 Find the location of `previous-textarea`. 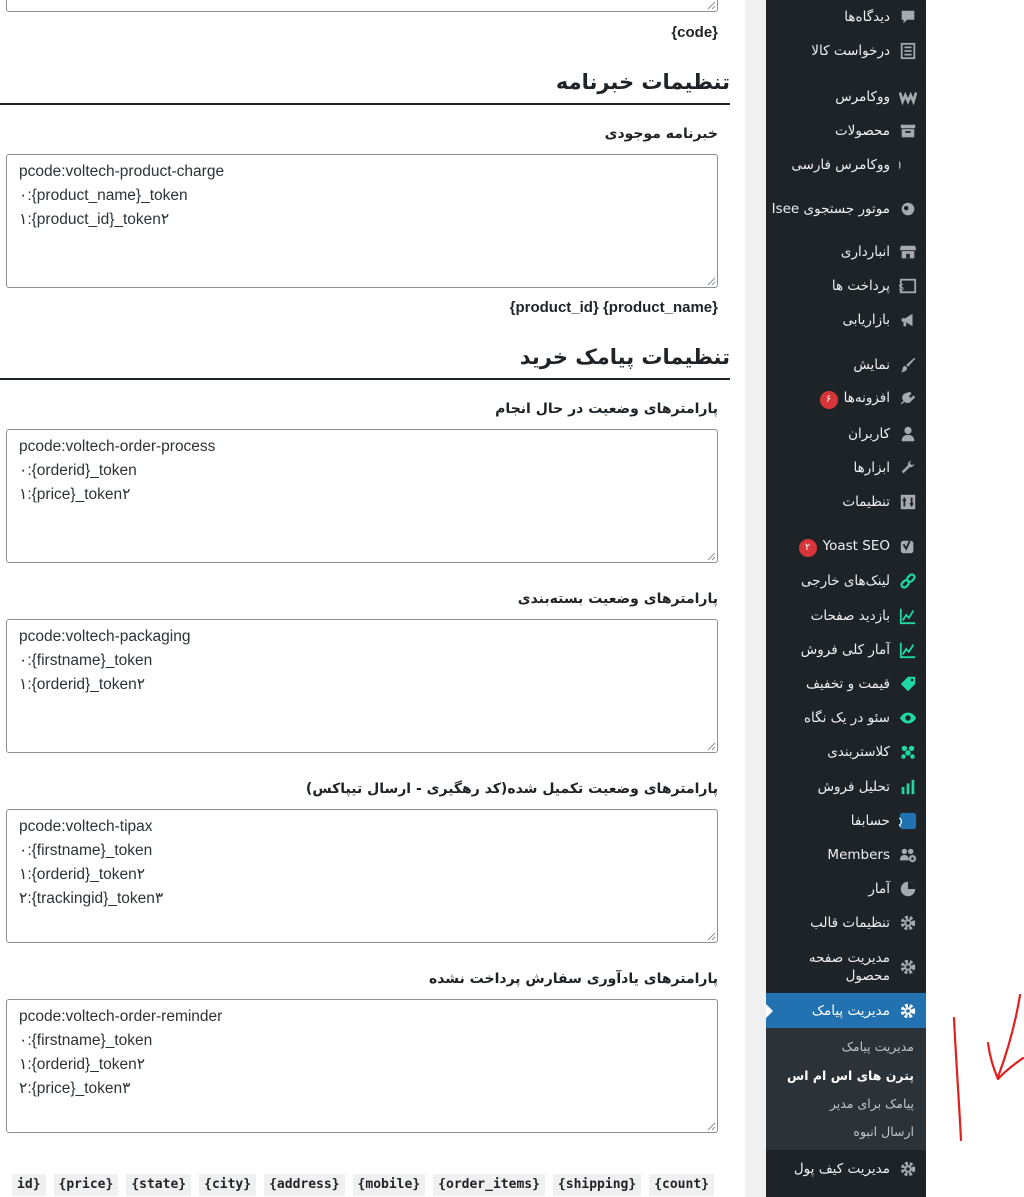

previous-textarea is located at coordinates (362, 6).